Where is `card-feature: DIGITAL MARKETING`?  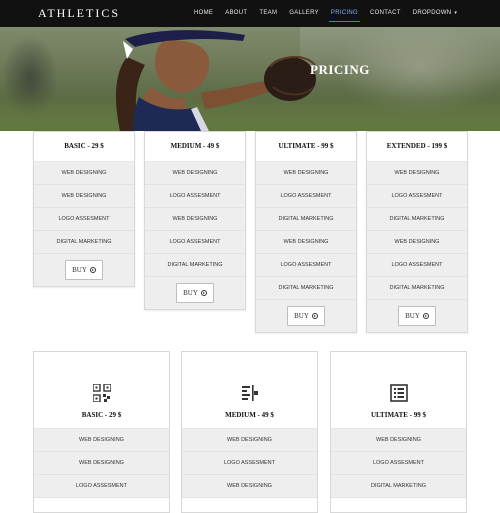 card-feature: DIGITAL MARKETING is located at coordinates (398, 486).